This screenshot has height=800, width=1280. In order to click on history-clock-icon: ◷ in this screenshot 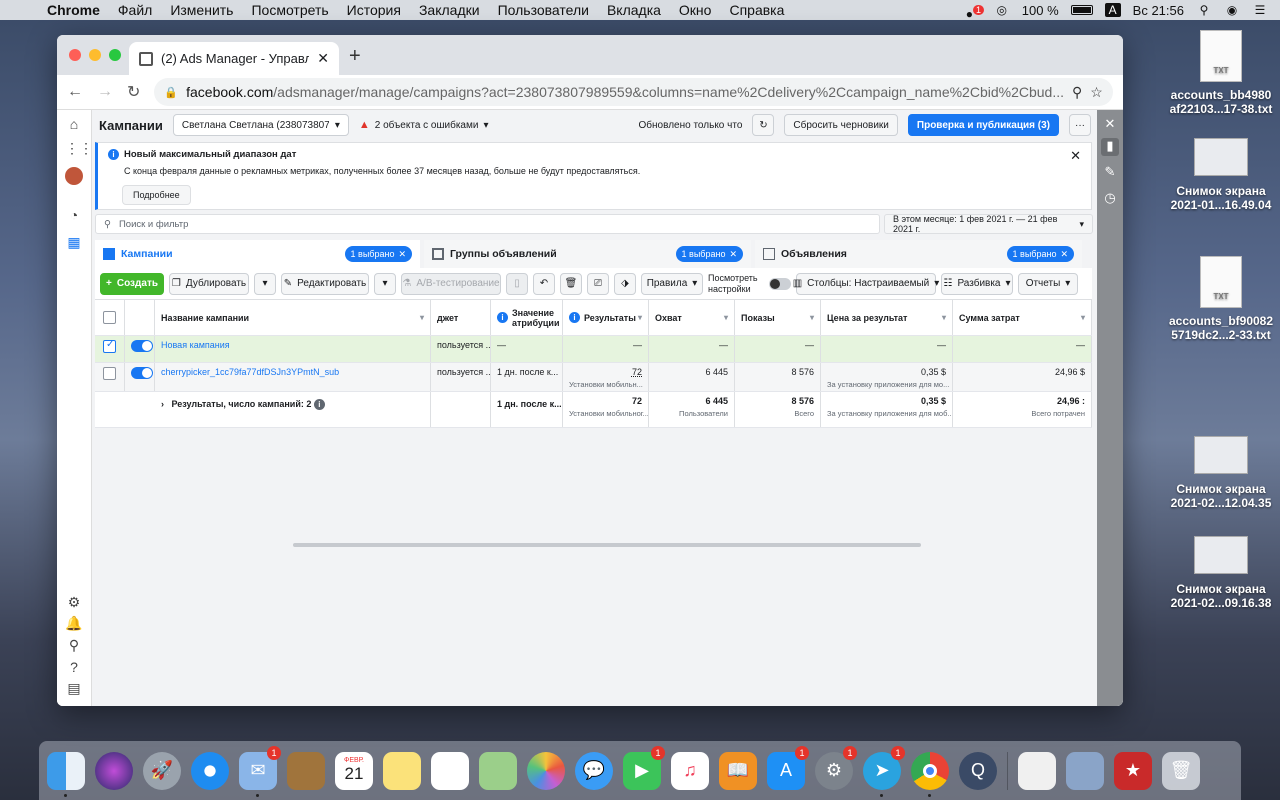, I will do `click(1110, 199)`.